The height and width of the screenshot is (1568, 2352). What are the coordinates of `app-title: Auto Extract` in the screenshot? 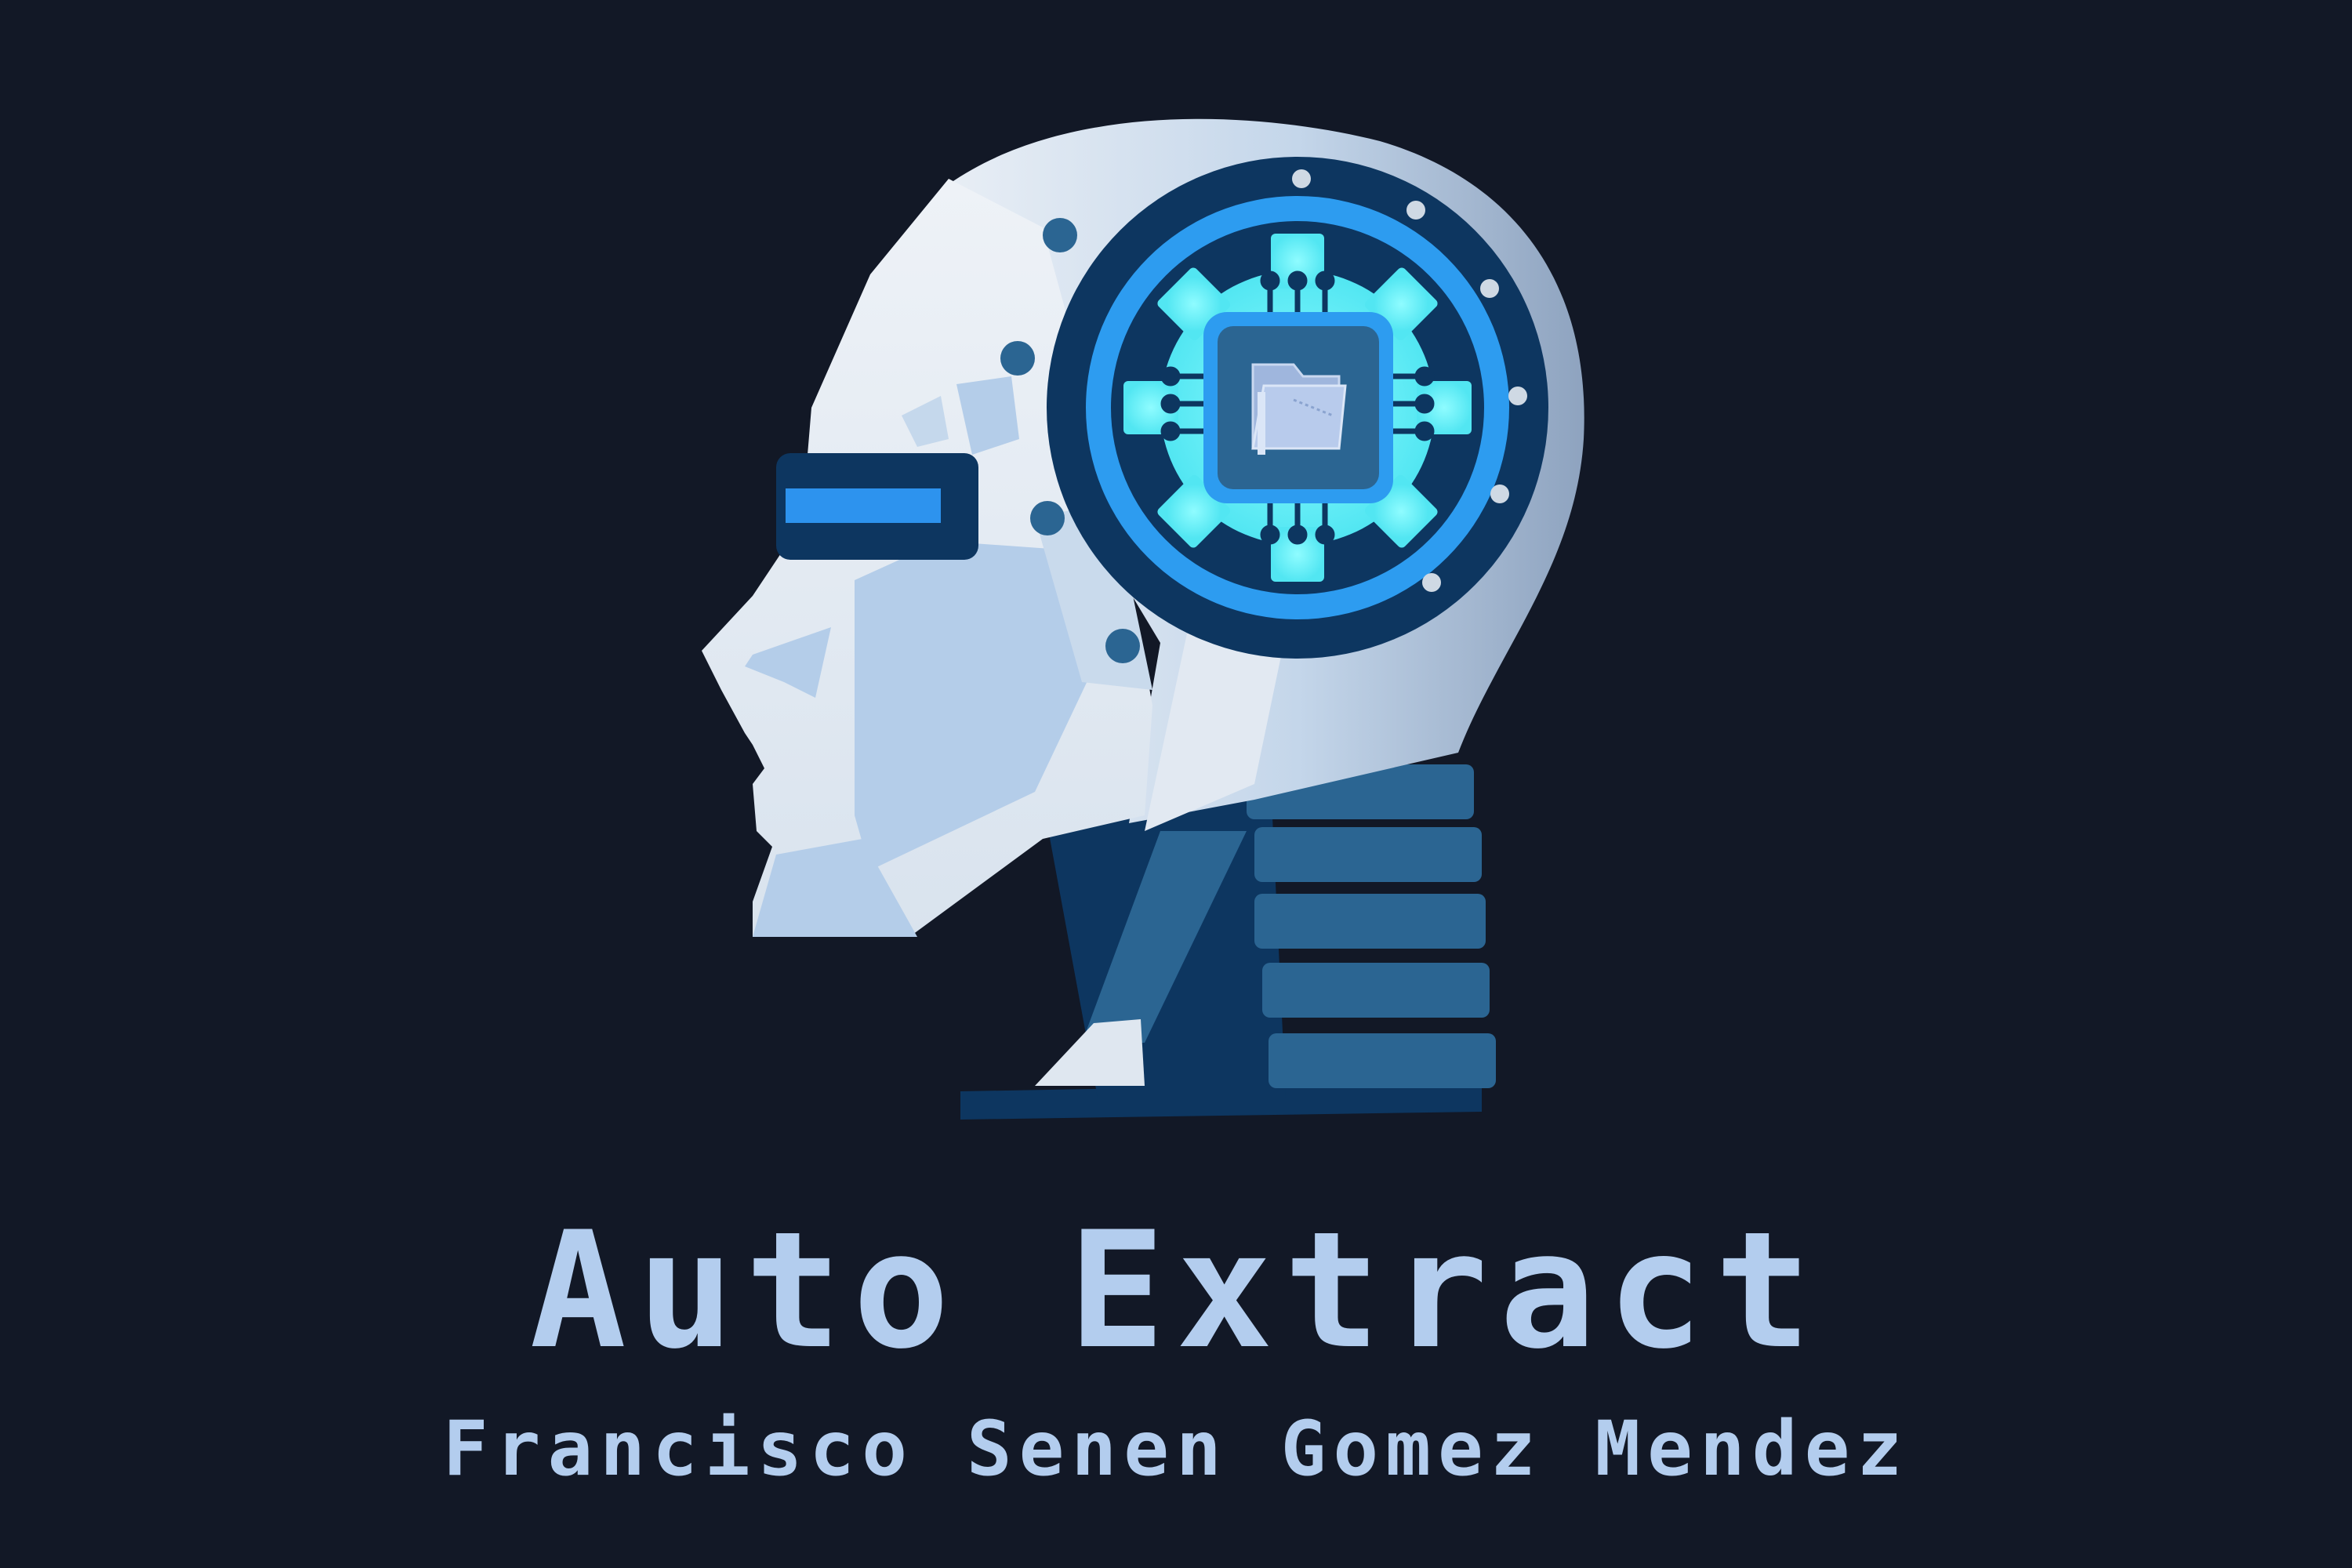 It's located at (1176, 1291).